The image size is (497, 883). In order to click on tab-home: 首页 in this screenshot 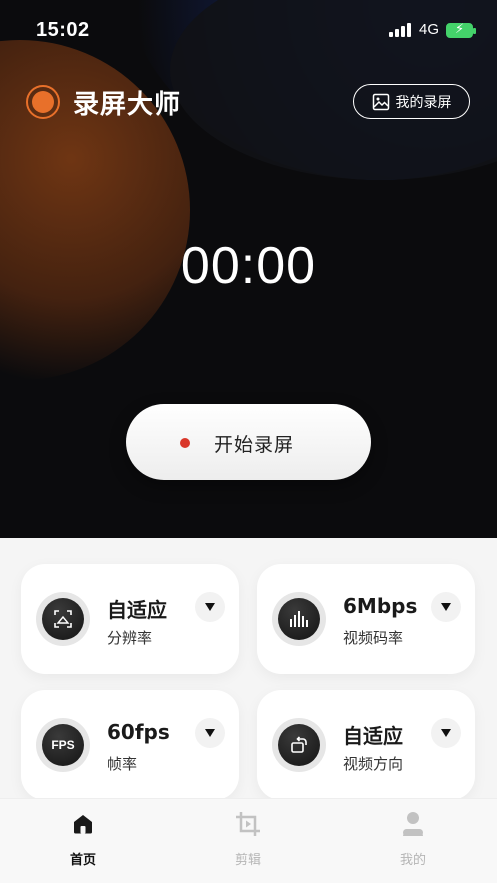, I will do `click(83, 838)`.